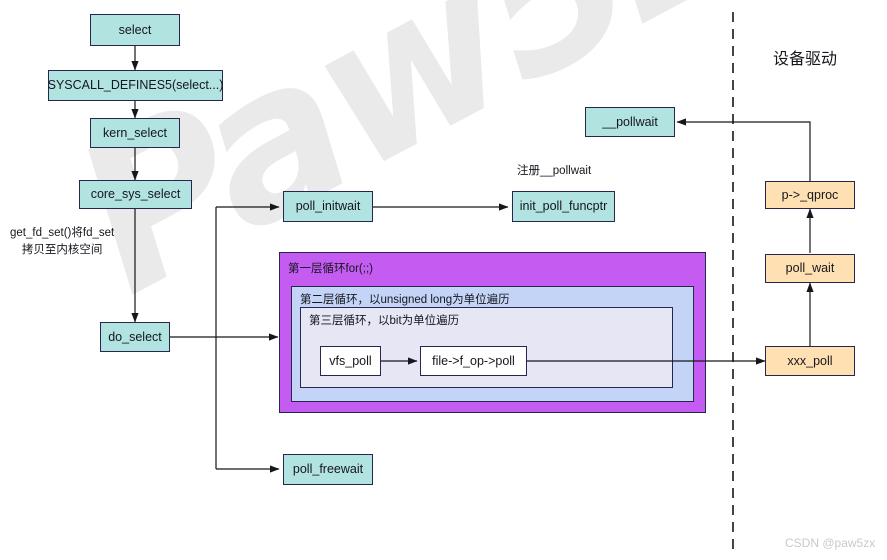  I want to click on node-kern-select: kern_select, so click(135, 133).